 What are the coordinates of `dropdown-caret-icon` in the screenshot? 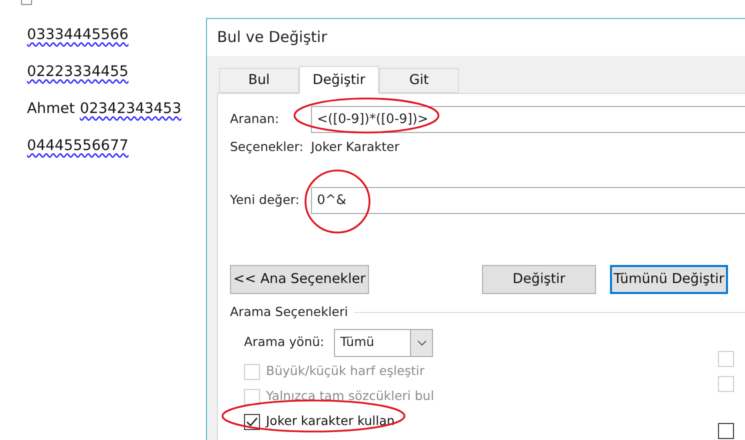 It's located at (421, 343).